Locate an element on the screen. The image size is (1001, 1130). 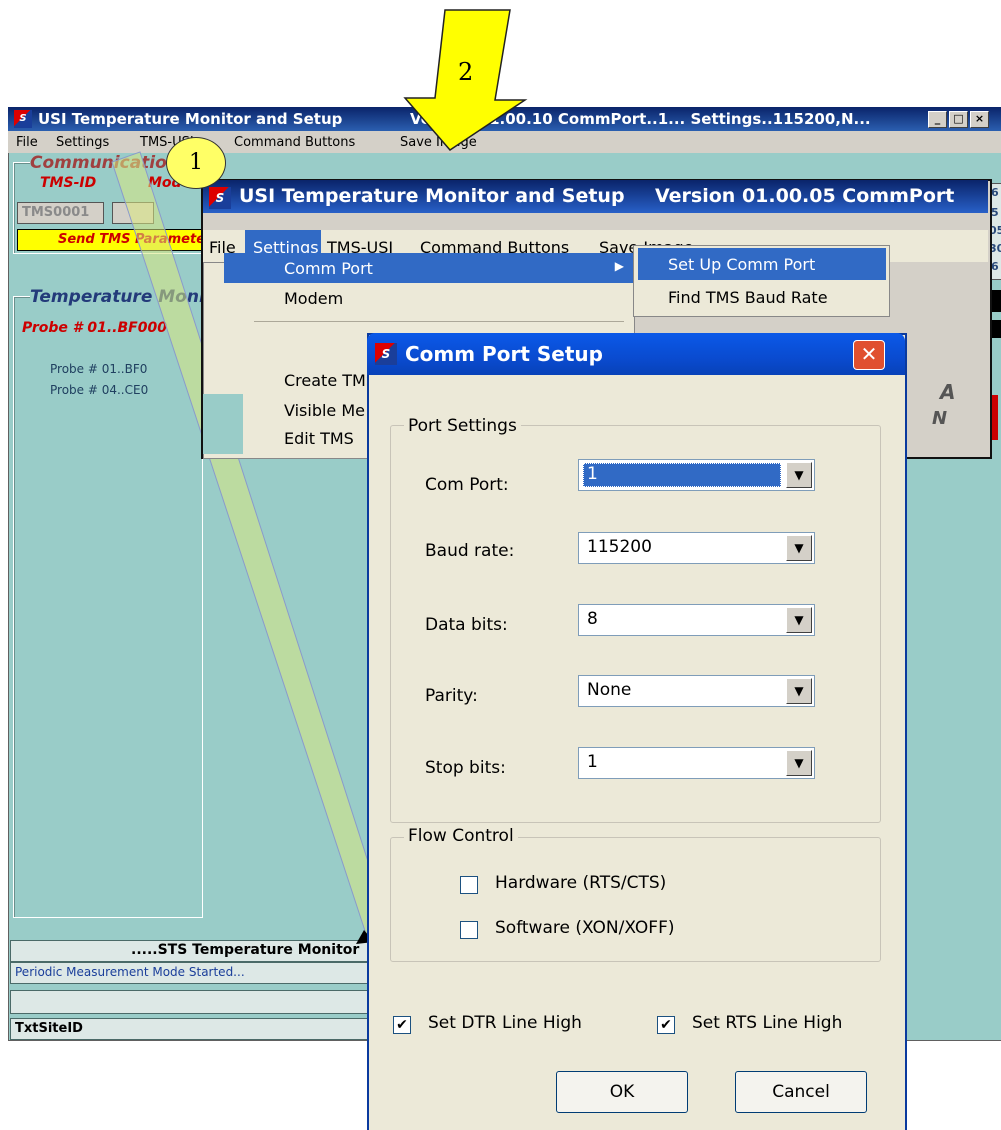
port-settings-label: Port Settings is located at coordinates (462, 426).